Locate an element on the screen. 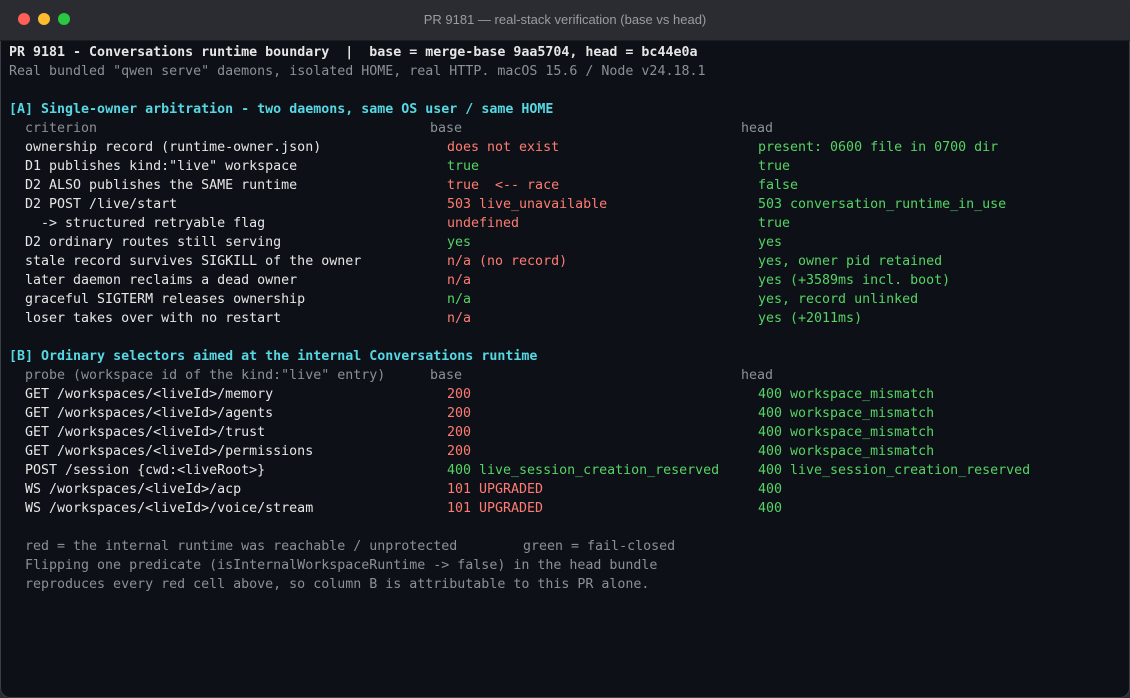  criterion-cell: D2 ordinary routes still serving is located at coordinates (153, 242).